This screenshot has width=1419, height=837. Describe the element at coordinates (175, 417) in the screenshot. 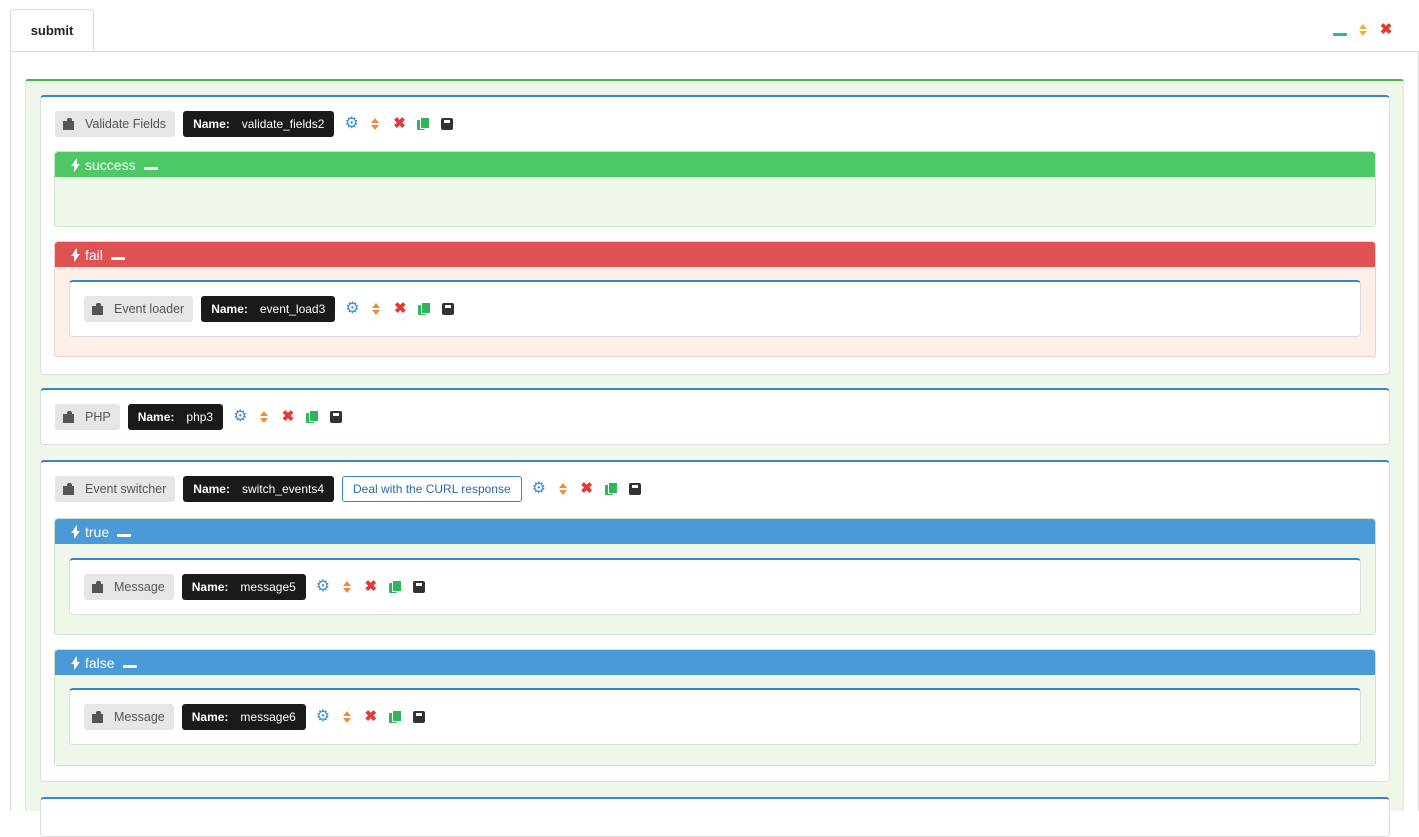

I see `block-name-badge: Name: php3` at that location.